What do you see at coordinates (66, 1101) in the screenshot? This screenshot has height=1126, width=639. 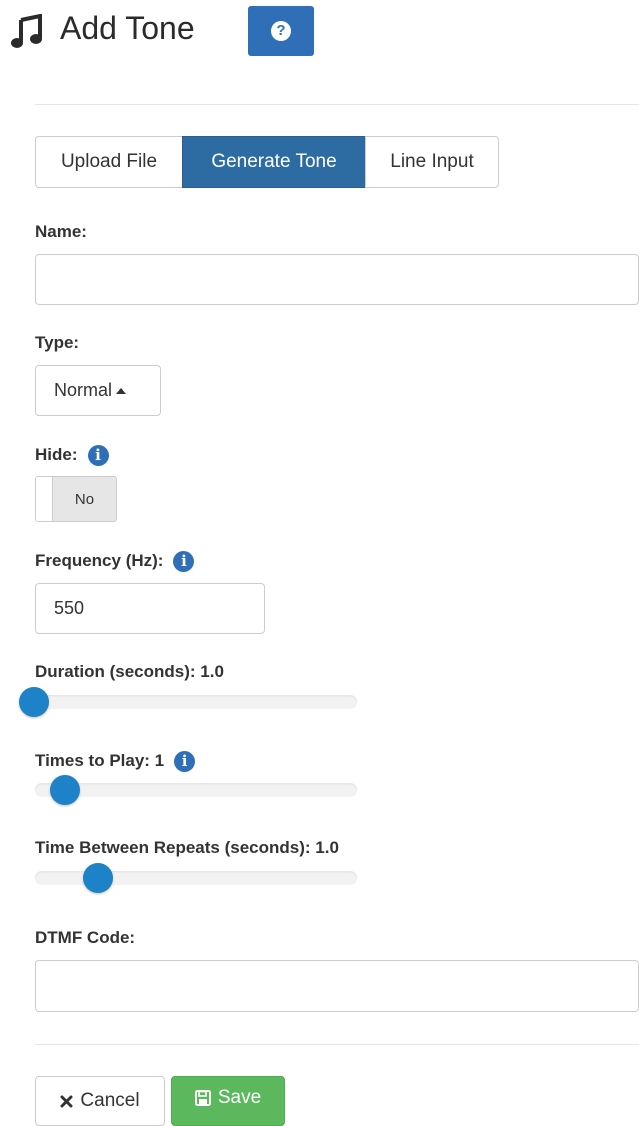 I see `times-icon` at bounding box center [66, 1101].